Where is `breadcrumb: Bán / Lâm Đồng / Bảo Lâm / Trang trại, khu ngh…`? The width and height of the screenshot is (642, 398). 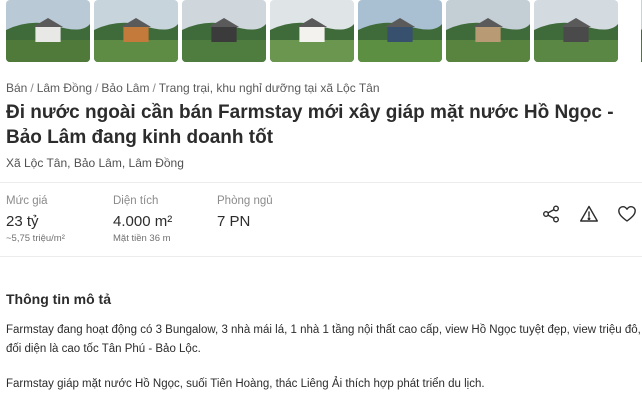 breadcrumb: Bán / Lâm Đồng / Bảo Lâm / Trang trại, khu ngh… is located at coordinates (193, 88).